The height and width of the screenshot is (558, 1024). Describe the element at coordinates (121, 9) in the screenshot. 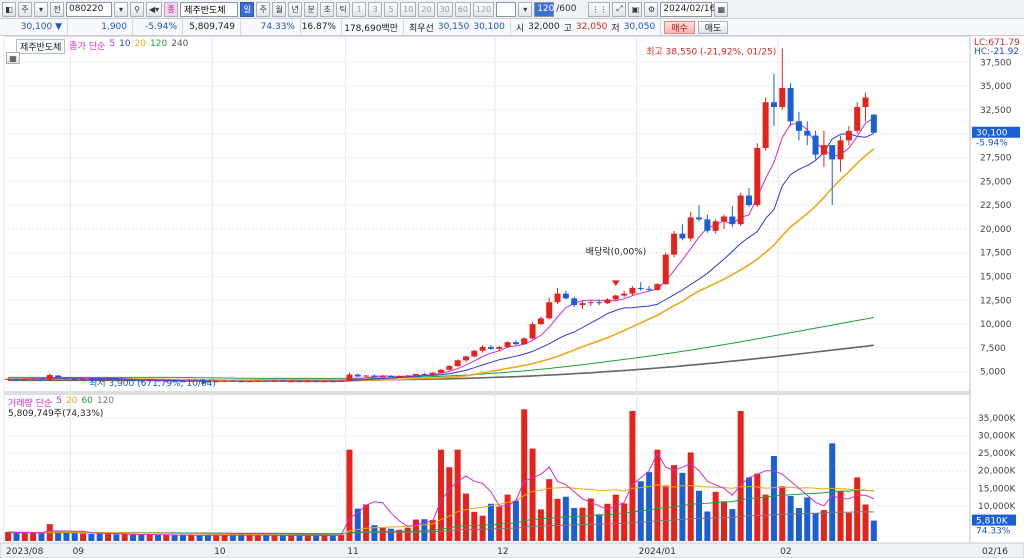

I see `code-dropdown-chevron-icon: ▾` at that location.